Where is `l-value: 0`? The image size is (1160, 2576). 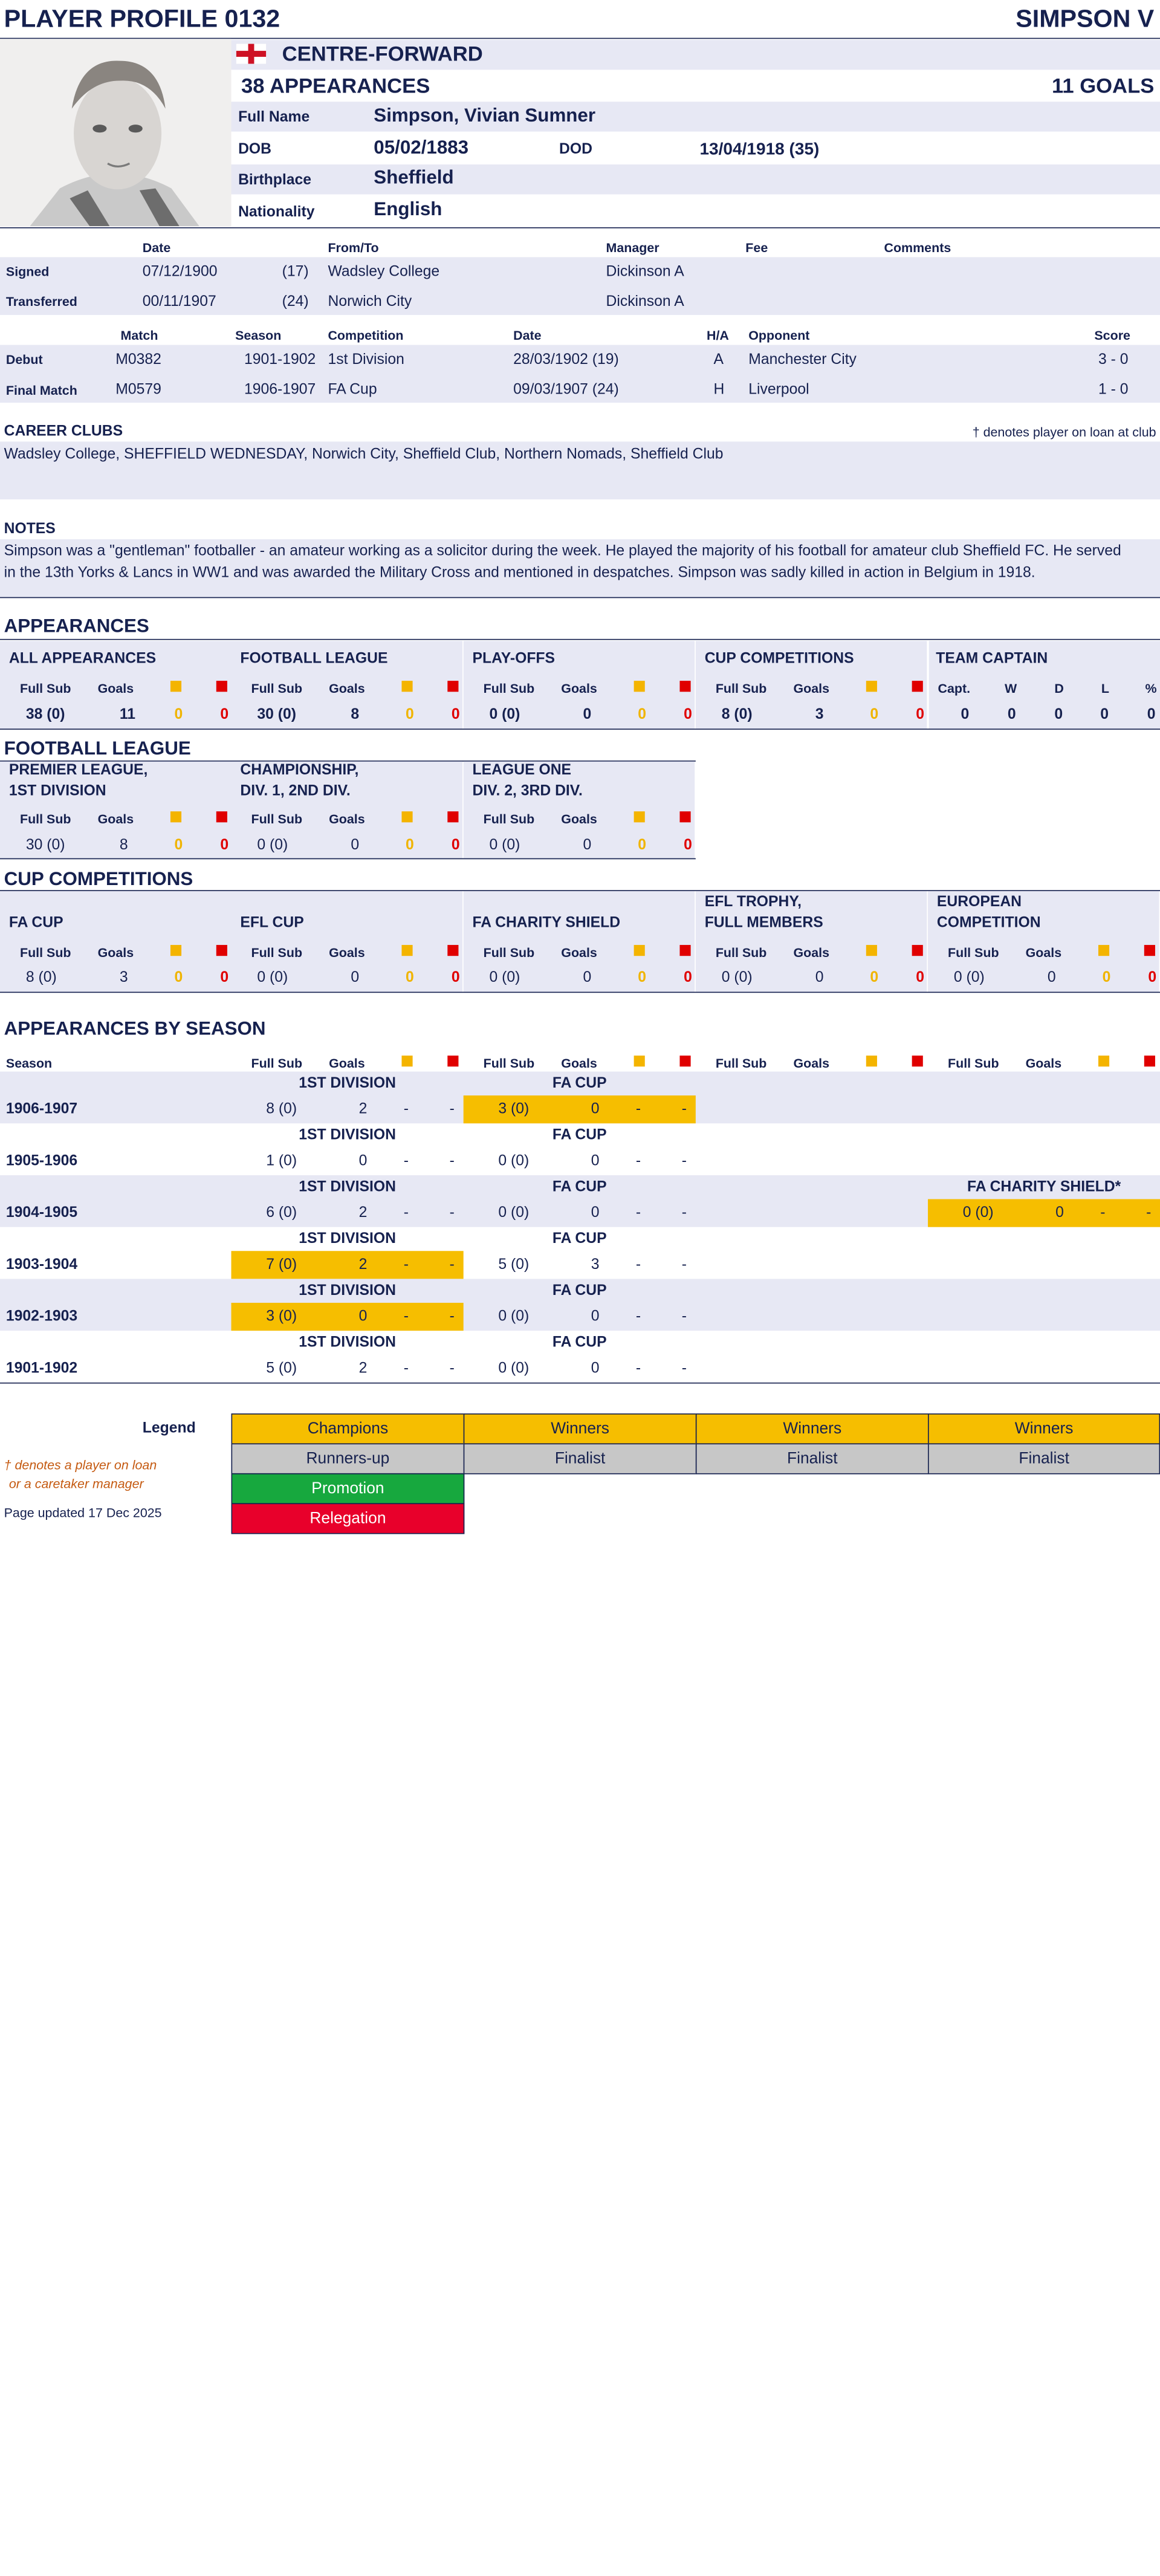
l-value: 0 is located at coordinates (1104, 714).